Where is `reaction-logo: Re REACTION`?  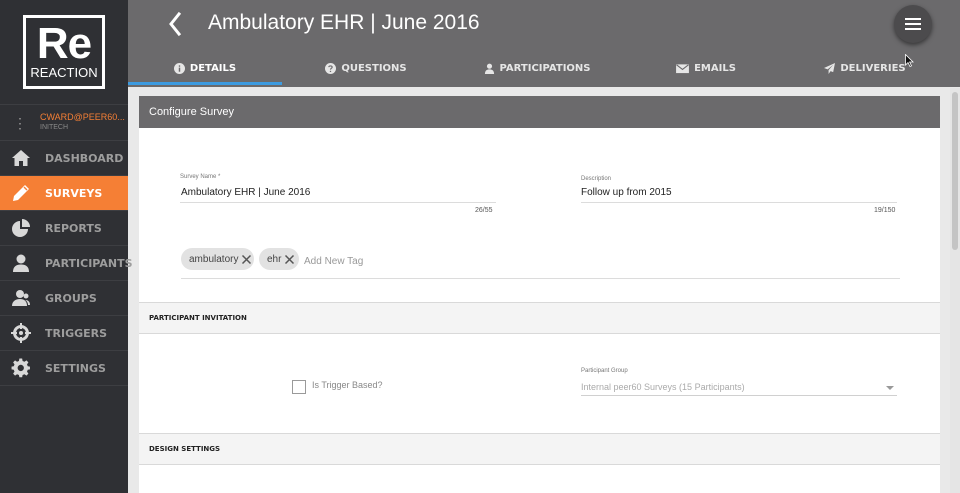
reaction-logo: Re REACTION is located at coordinates (64, 52).